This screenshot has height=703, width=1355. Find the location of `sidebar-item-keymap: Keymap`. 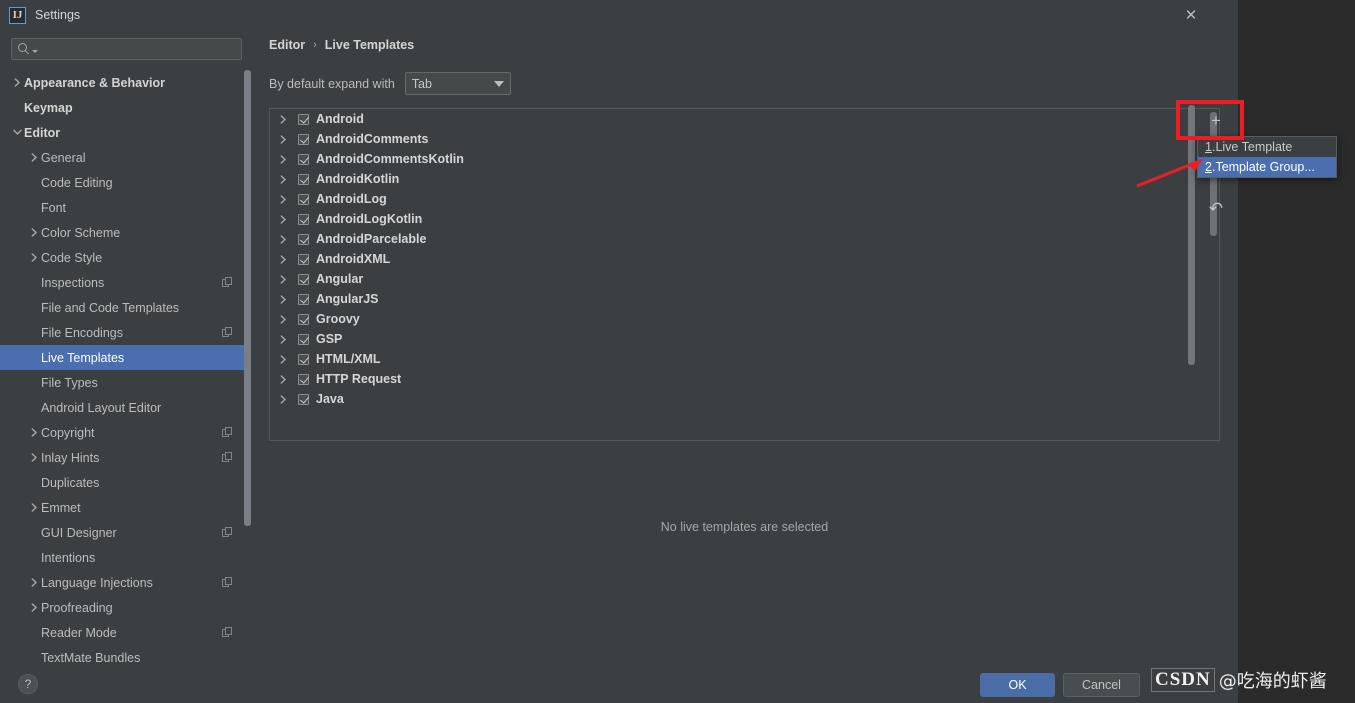

sidebar-item-keymap: Keymap is located at coordinates (125, 107).